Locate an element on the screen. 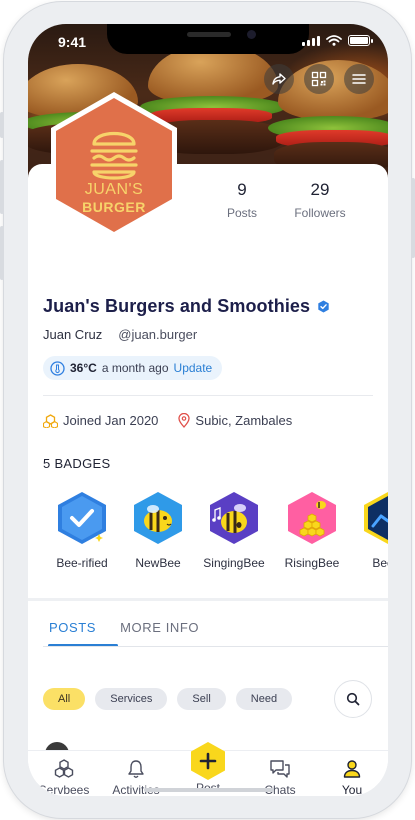  rising-bee-badge-icon is located at coordinates (312, 518).